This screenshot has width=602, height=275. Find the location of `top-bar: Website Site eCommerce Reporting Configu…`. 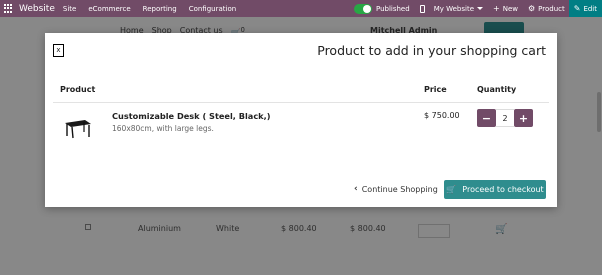

top-bar: Website Site eCommerce Reporting Configu… is located at coordinates (301, 8).